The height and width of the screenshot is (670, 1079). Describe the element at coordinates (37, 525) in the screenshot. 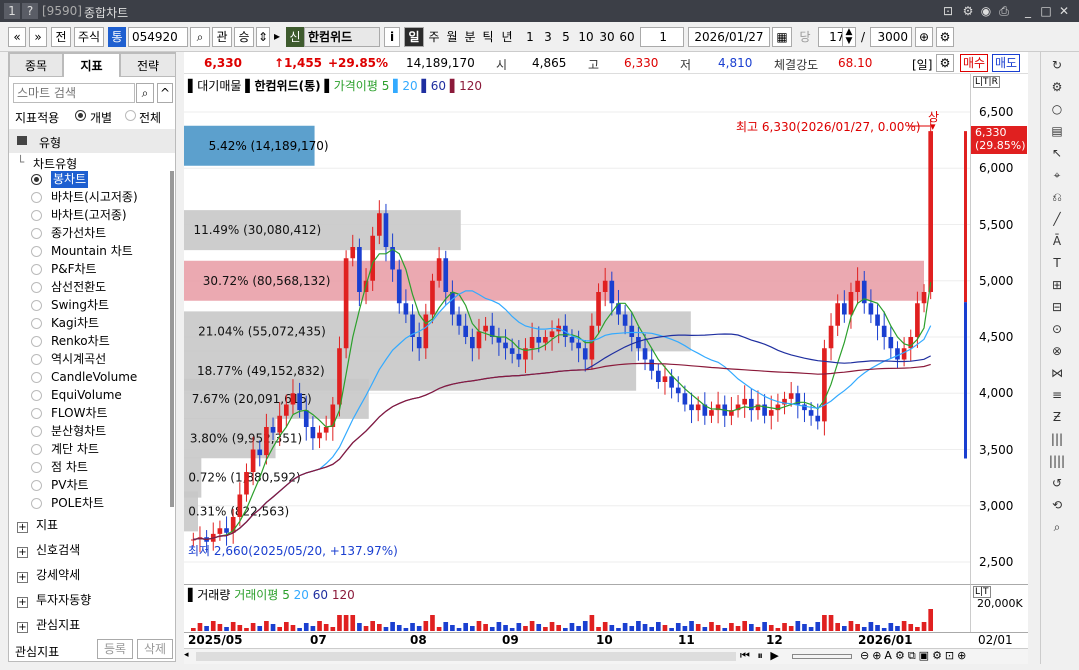

I see `section-item: + 지표` at that location.